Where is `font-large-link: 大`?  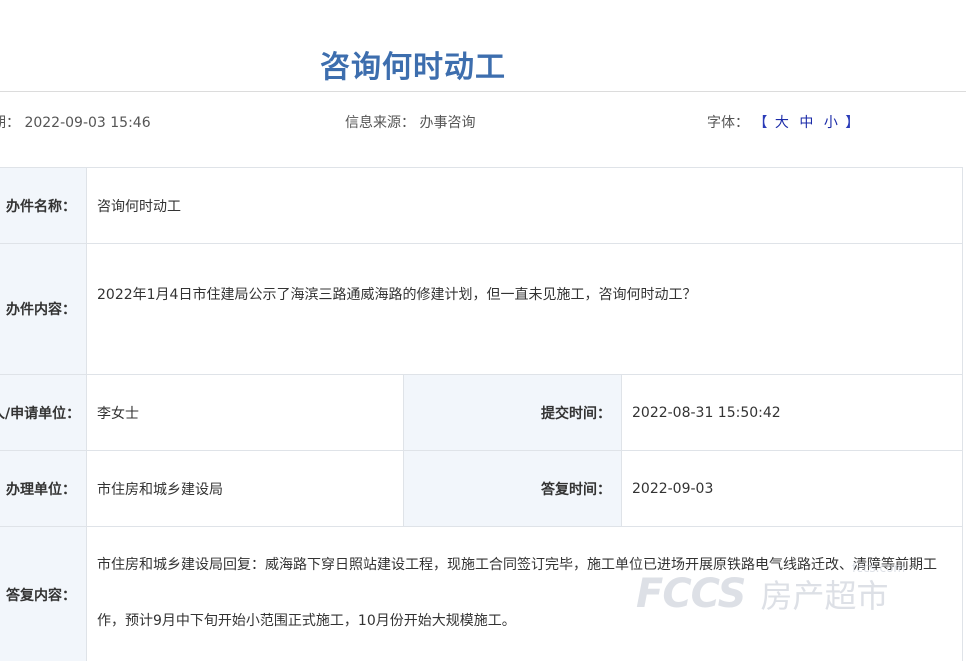
font-large-link: 大 is located at coordinates (782, 123).